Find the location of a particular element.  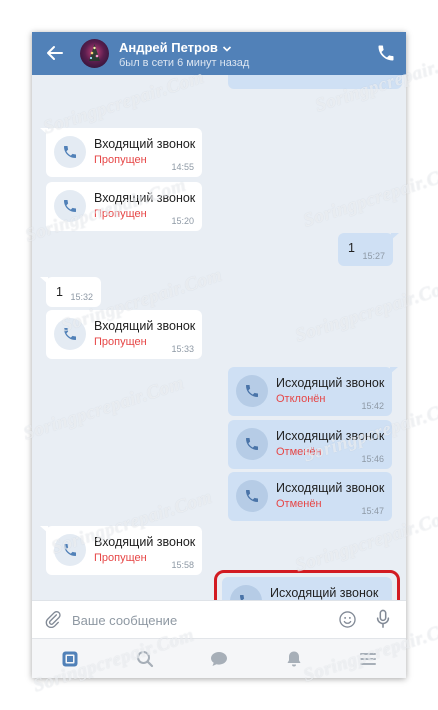

call-message-bubble: Исходящий звонок Отменён 15:46 is located at coordinates (310, 444).